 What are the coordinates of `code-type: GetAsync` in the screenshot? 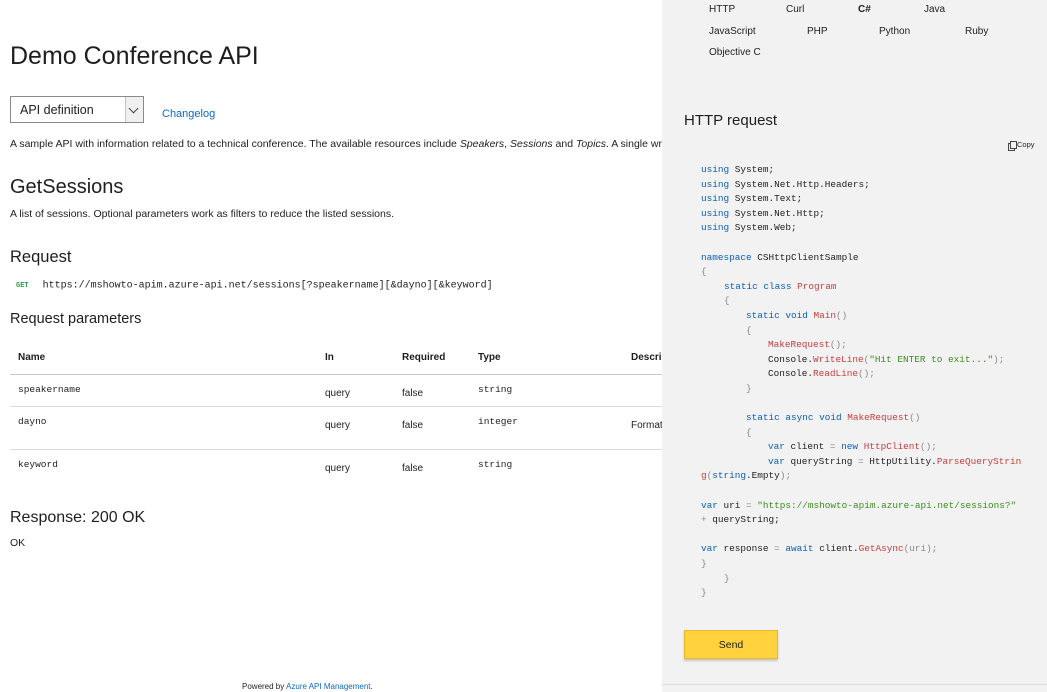 It's located at (881, 549).